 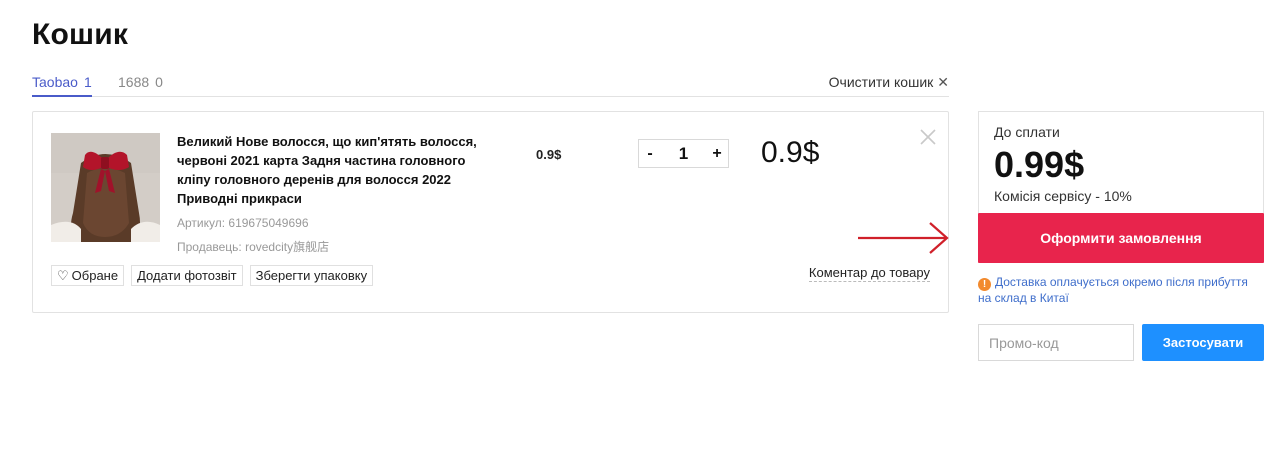 I want to click on heart-icon: ♡, so click(x=63, y=275).